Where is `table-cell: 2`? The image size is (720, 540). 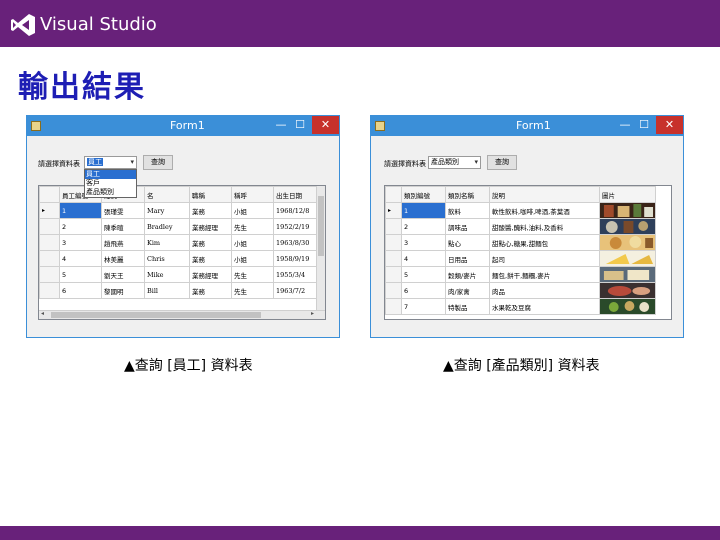
table-cell: 2 is located at coordinates (80, 226).